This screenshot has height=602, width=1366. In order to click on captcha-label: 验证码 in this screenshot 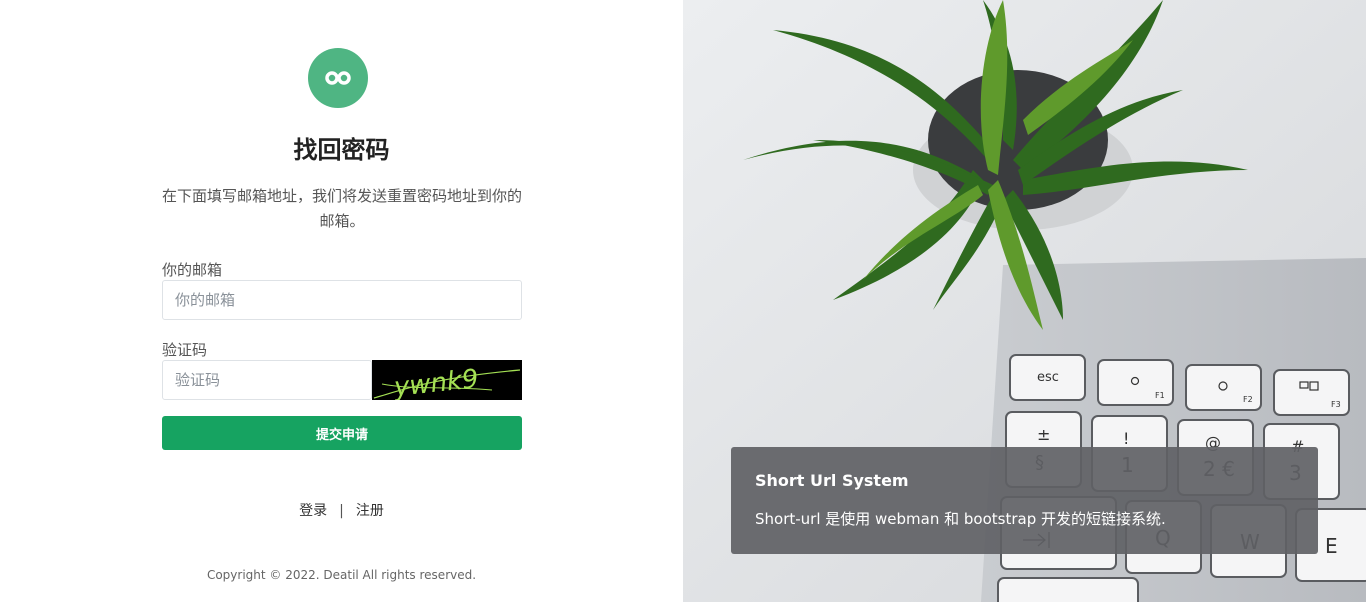, I will do `click(185, 350)`.